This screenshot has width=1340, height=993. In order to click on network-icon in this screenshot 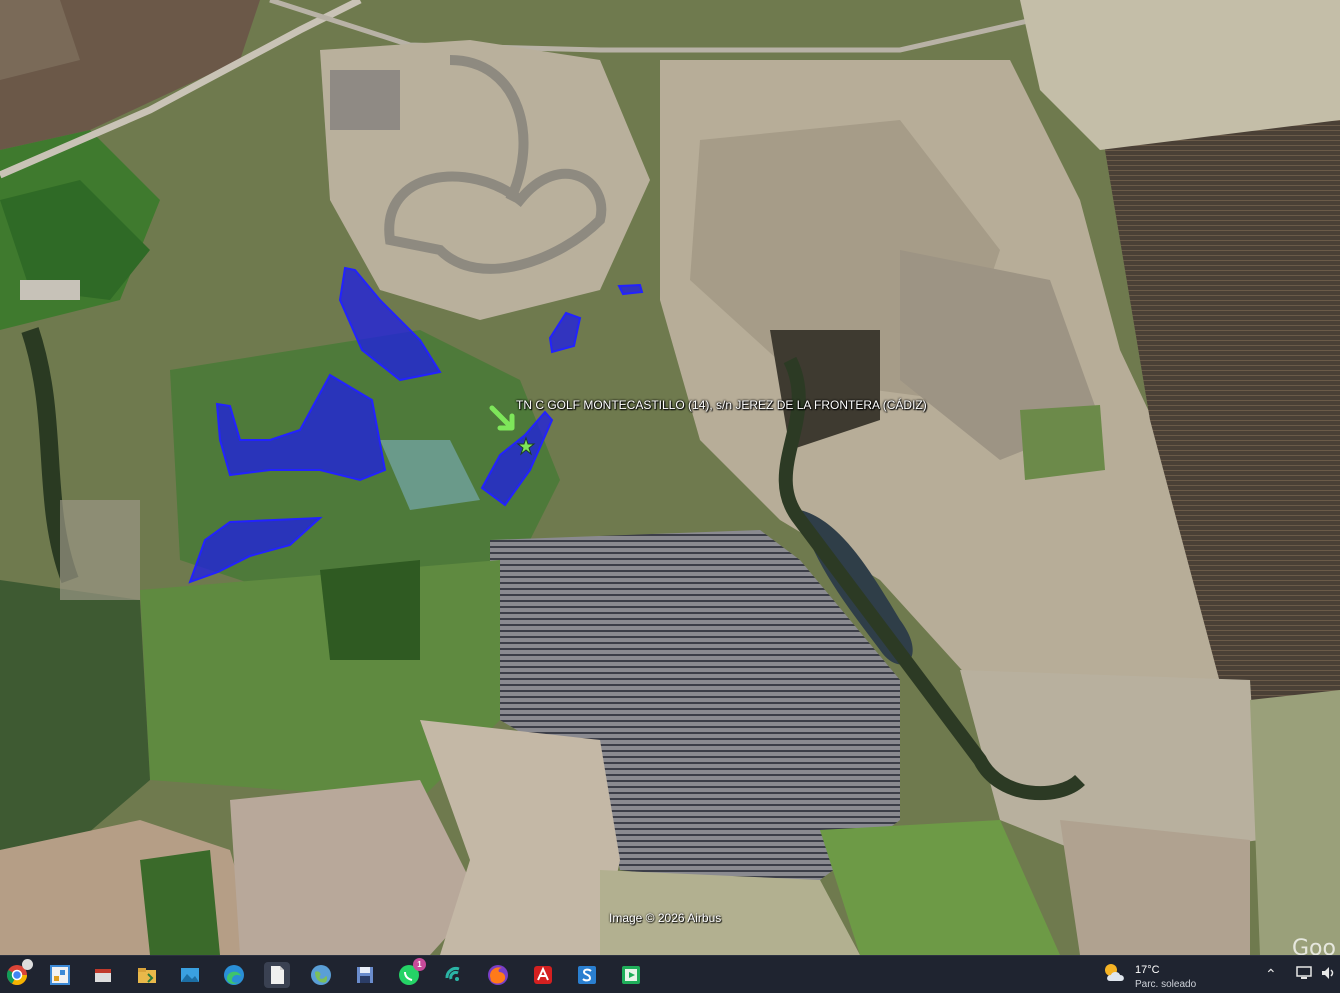, I will do `click(1304, 974)`.